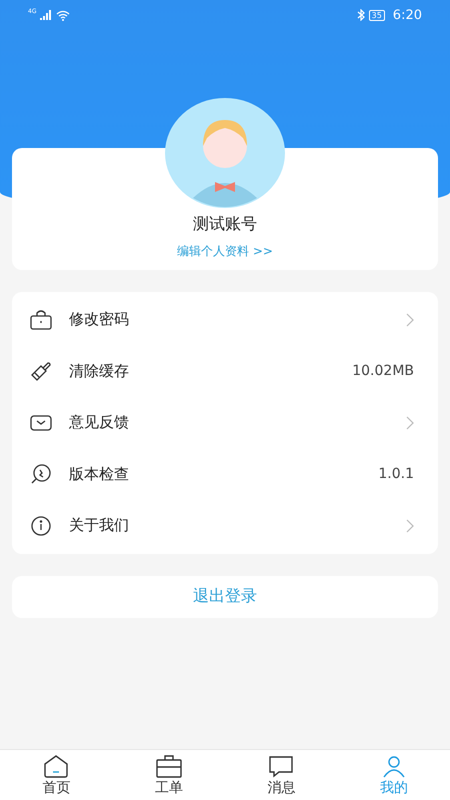  I want to click on signal-icon, so click(46, 15).